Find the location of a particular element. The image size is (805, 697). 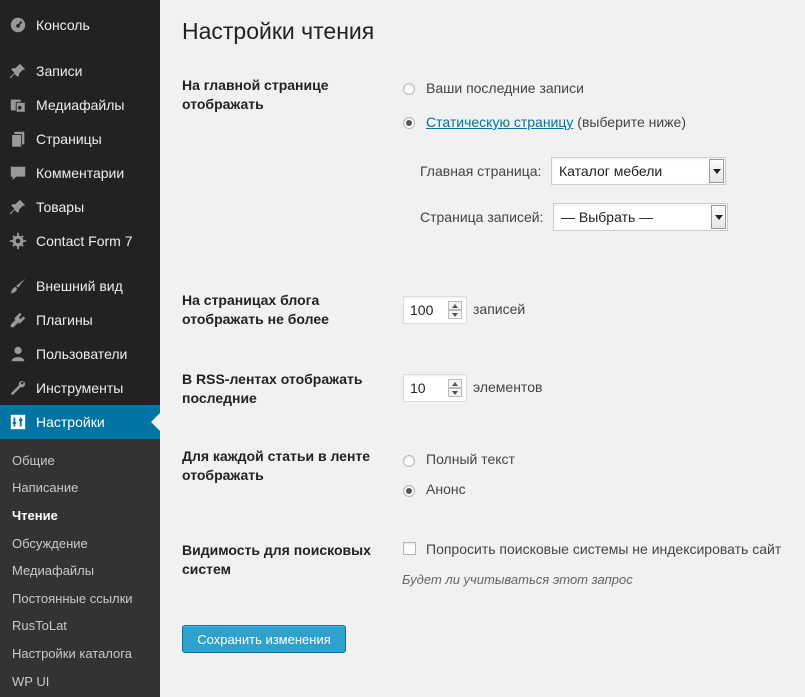

posts-page-label: Страница записей: is located at coordinates (482, 217).